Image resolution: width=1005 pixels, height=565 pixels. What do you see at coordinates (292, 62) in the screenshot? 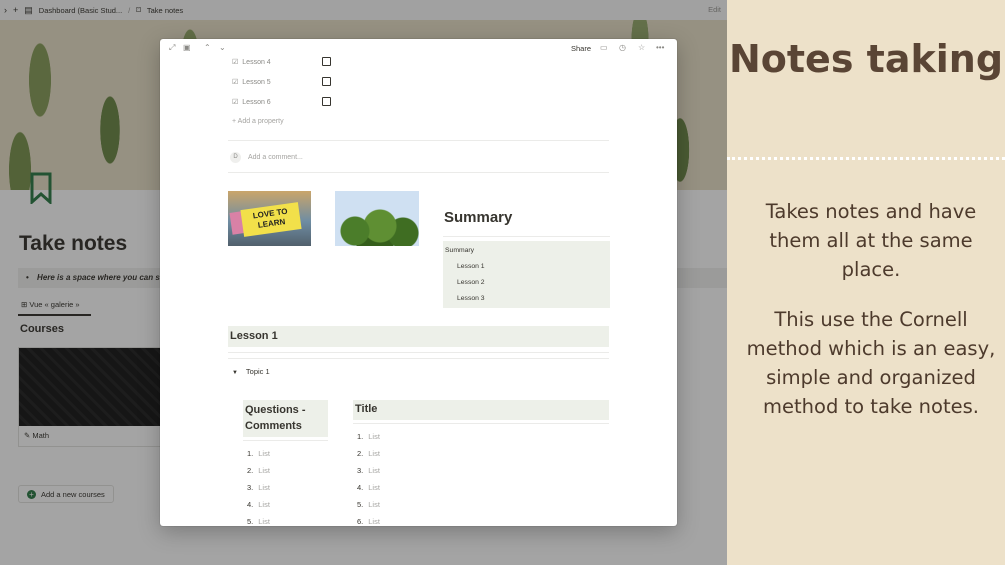
I see `property-lesson-4: ☑ Lesson 4` at bounding box center [292, 62].